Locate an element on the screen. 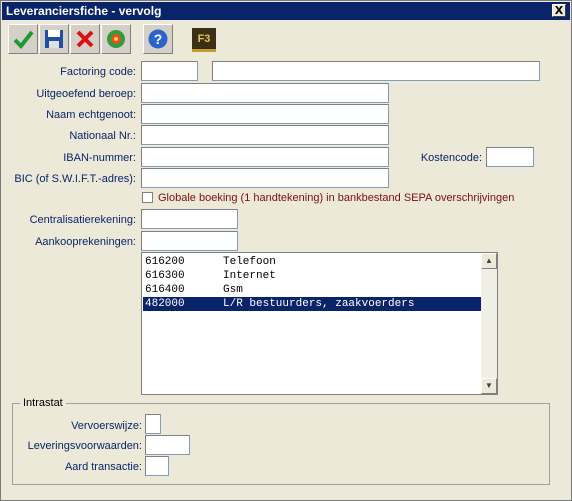  help-button: ? is located at coordinates (158, 39).